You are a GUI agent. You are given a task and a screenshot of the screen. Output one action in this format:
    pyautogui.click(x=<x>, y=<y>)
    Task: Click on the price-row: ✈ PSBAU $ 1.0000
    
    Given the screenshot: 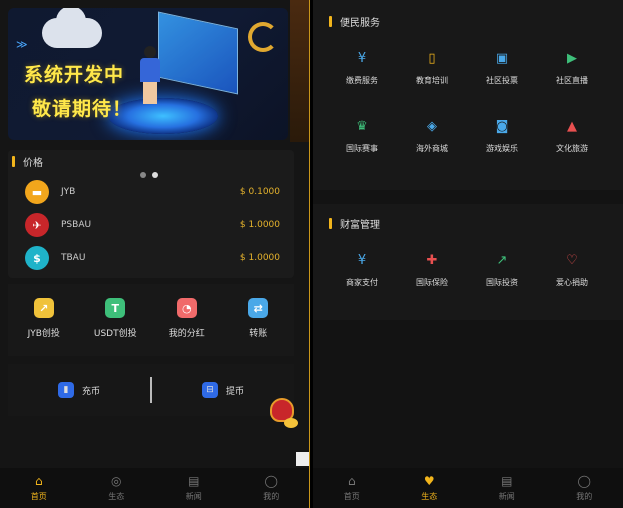 What is the action you would take?
    pyautogui.click(x=151, y=225)
    